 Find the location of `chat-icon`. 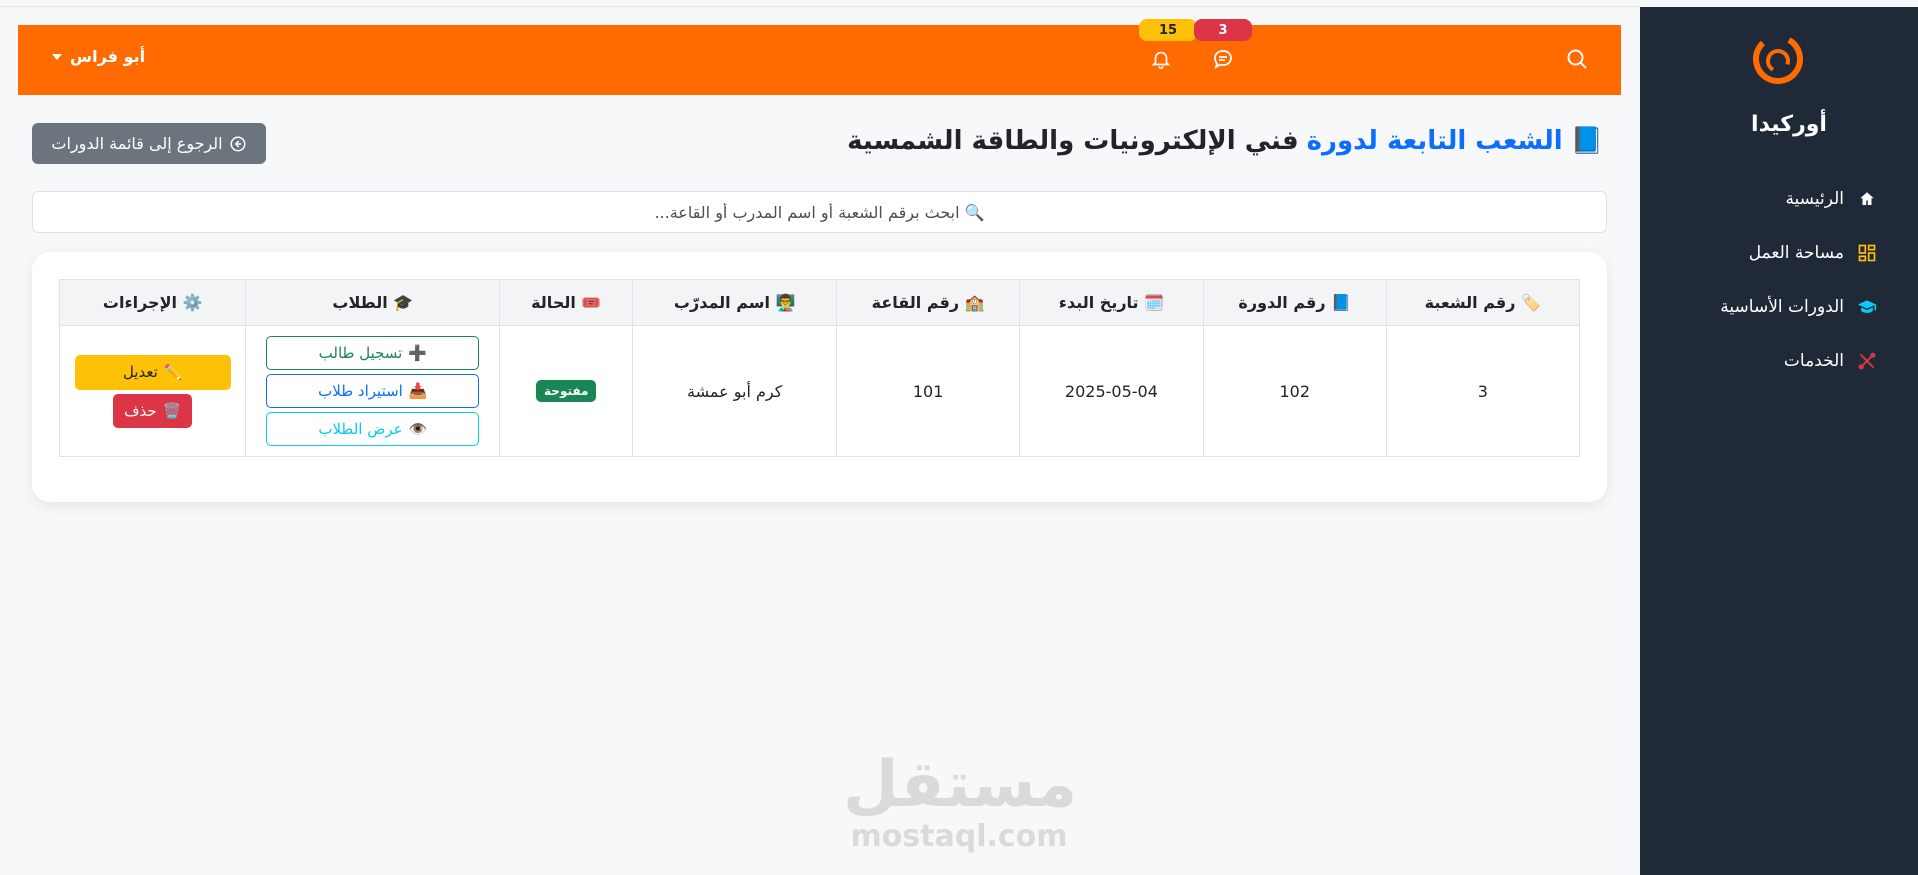

chat-icon is located at coordinates (1223, 59).